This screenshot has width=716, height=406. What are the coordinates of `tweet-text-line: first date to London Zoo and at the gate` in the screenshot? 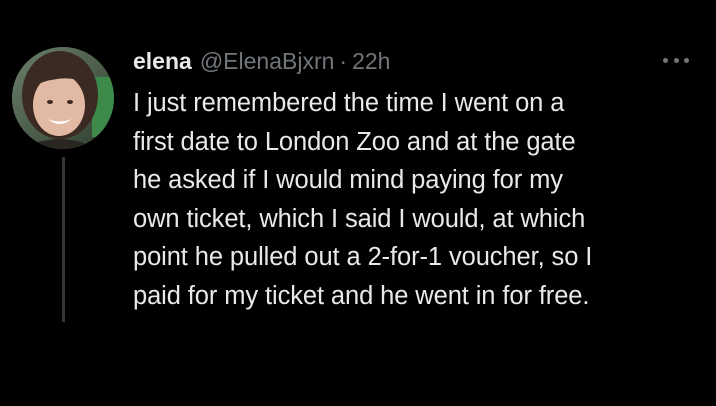 It's located at (354, 141).